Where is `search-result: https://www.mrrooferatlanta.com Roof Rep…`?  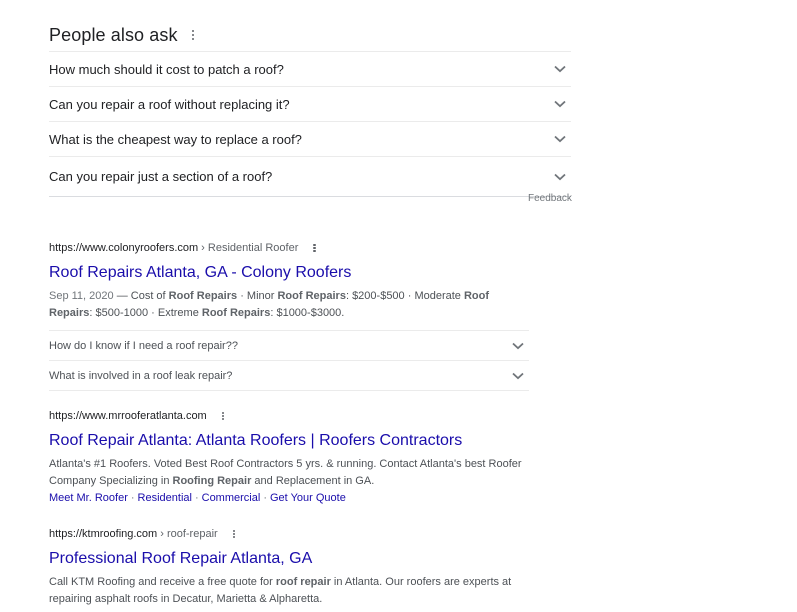 search-result: https://www.mrrooferatlanta.com Roof Rep… is located at coordinates (289, 457).